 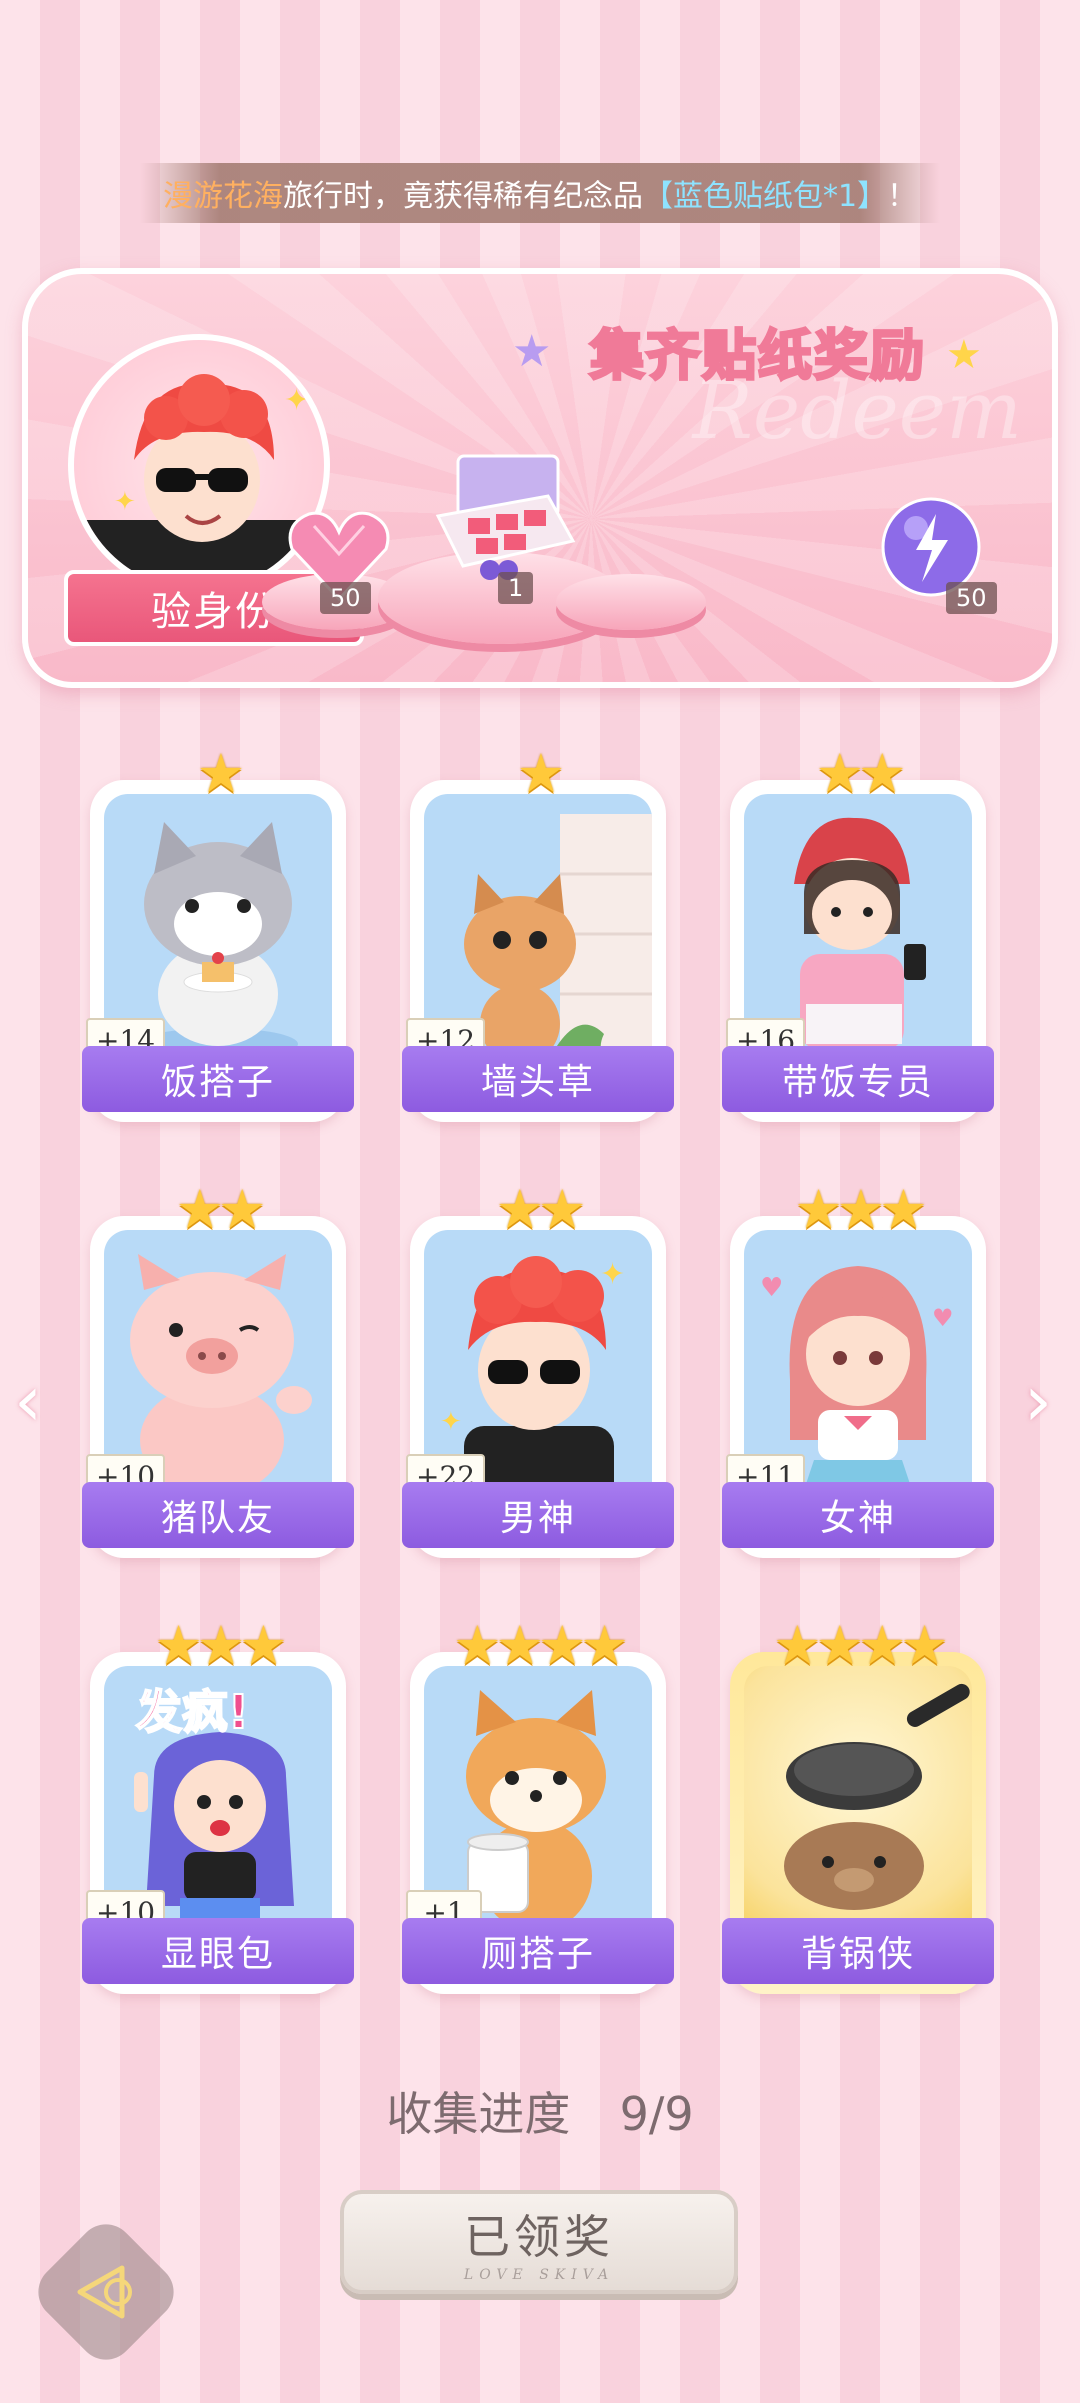 I want to click on notice-end: ！, so click(x=902, y=196).